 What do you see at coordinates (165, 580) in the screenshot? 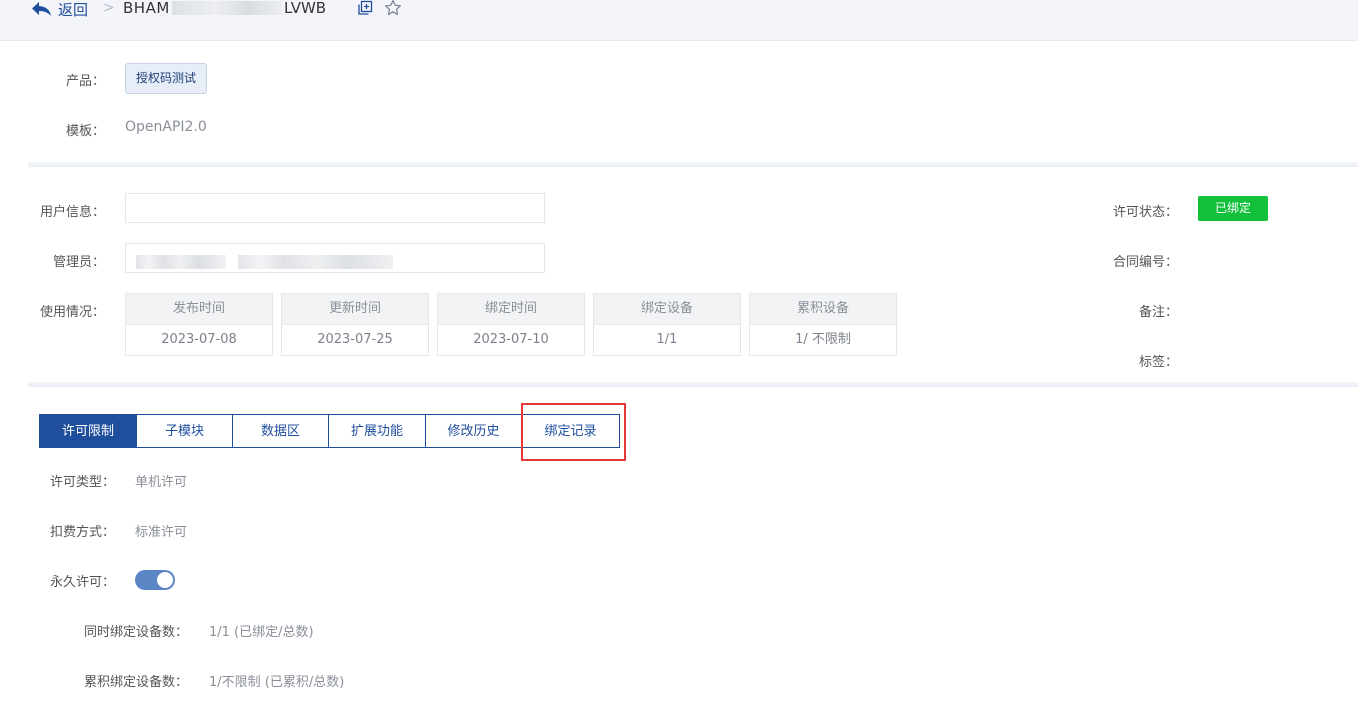
I see `toggle-knob` at bounding box center [165, 580].